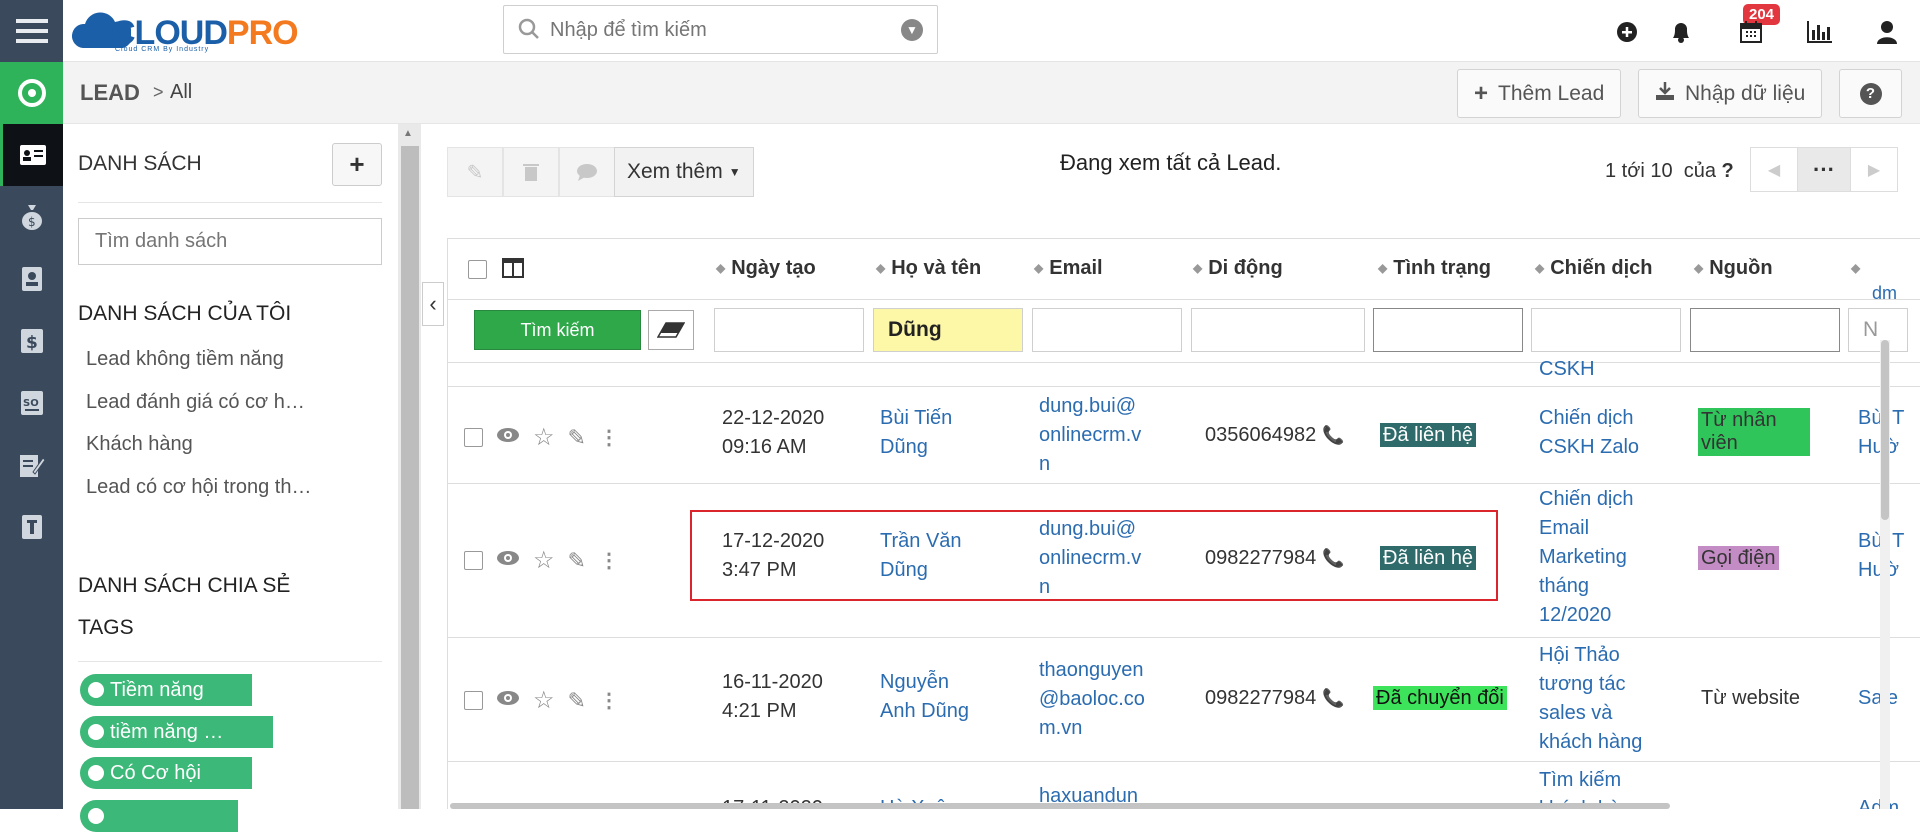  Describe the element at coordinates (433, 304) in the screenshot. I see `collapse-sidebar-chevron-icon: ‹` at that location.